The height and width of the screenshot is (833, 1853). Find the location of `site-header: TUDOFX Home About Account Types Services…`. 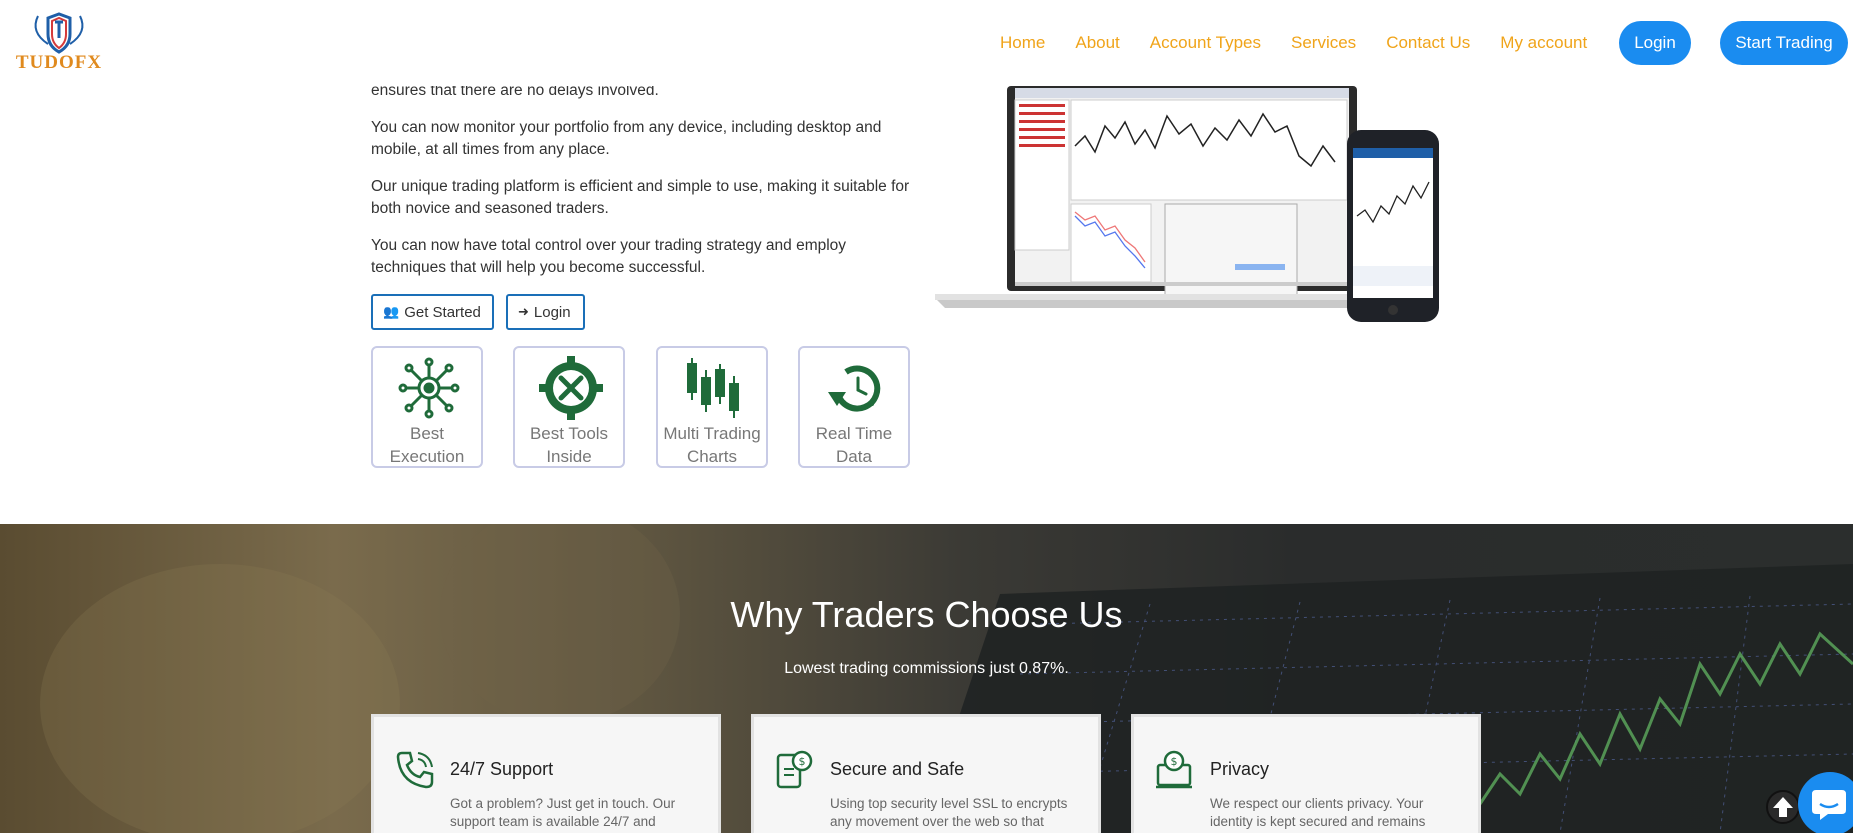

site-header: TUDOFX Home About Account Types Services… is located at coordinates (926, 43).